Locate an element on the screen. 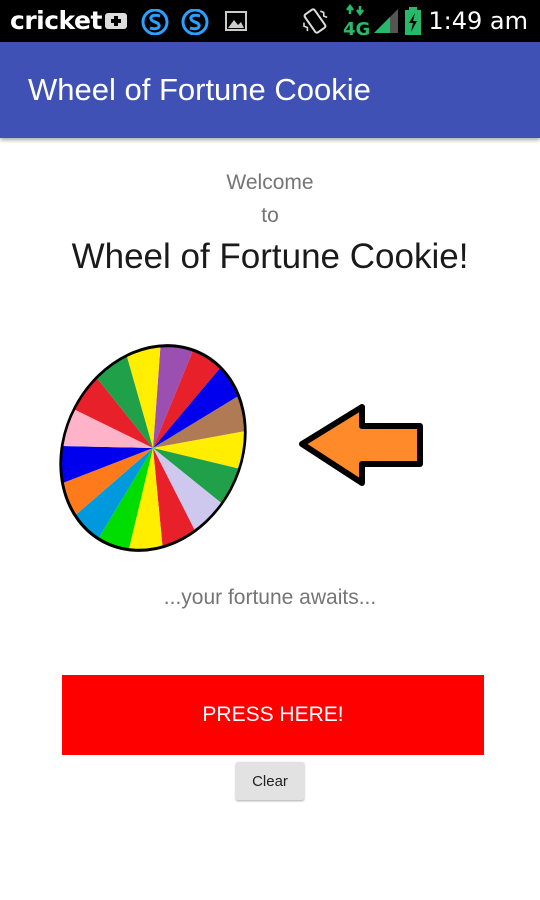 This screenshot has height=900, width=540. app-bar: Wheel of Fortune Cookie is located at coordinates (270, 90).